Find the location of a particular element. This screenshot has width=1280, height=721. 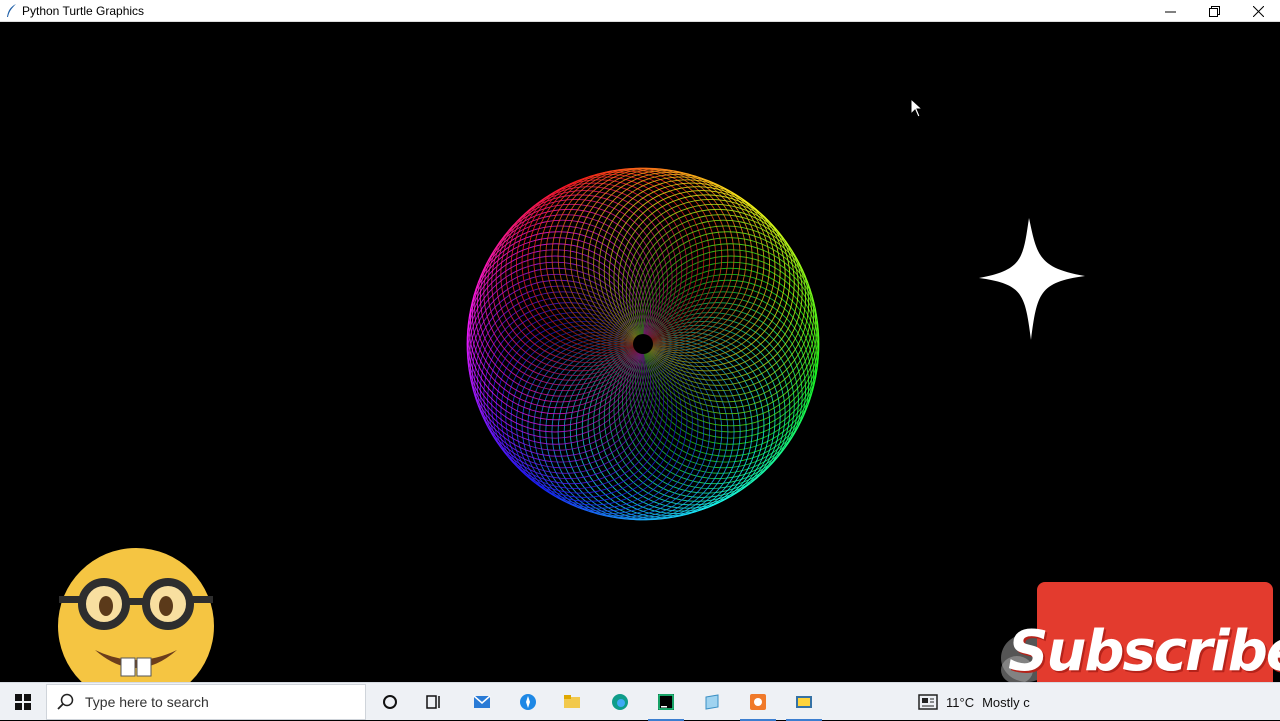

restore-button is located at coordinates (1214, 11).